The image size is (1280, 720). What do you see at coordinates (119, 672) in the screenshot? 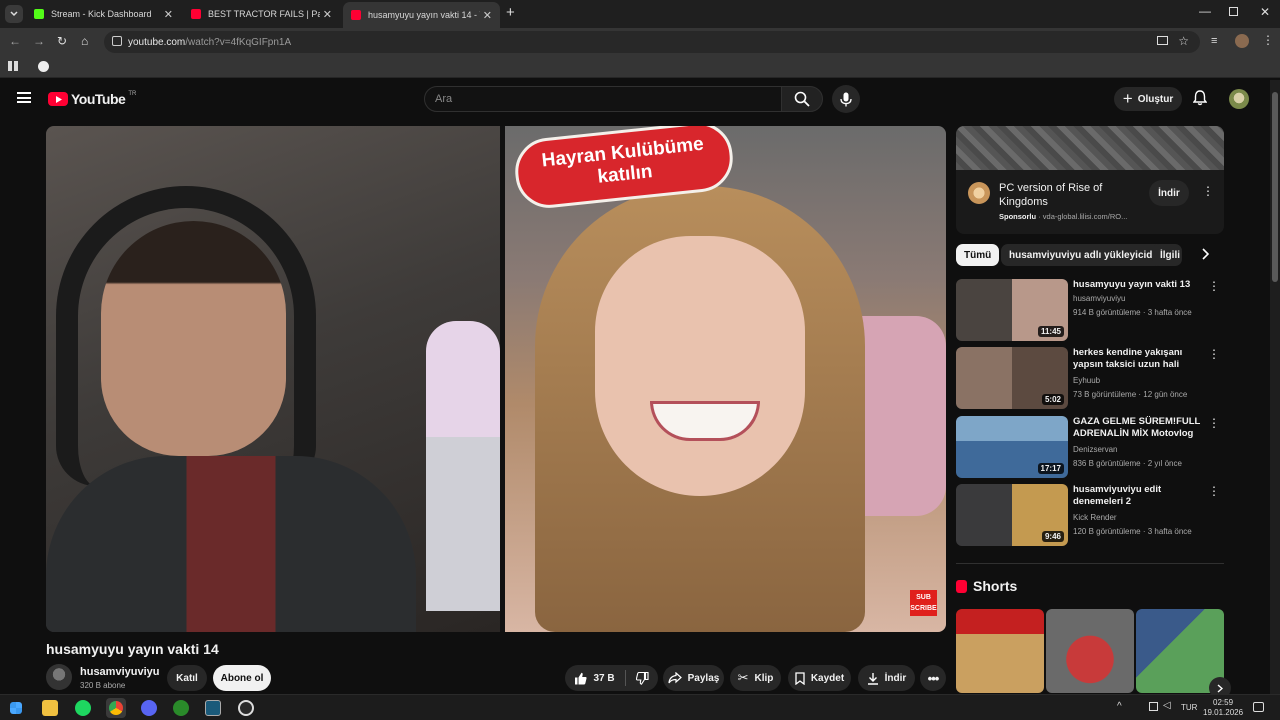
I see `channel-name: husamviyuviyu` at bounding box center [119, 672].